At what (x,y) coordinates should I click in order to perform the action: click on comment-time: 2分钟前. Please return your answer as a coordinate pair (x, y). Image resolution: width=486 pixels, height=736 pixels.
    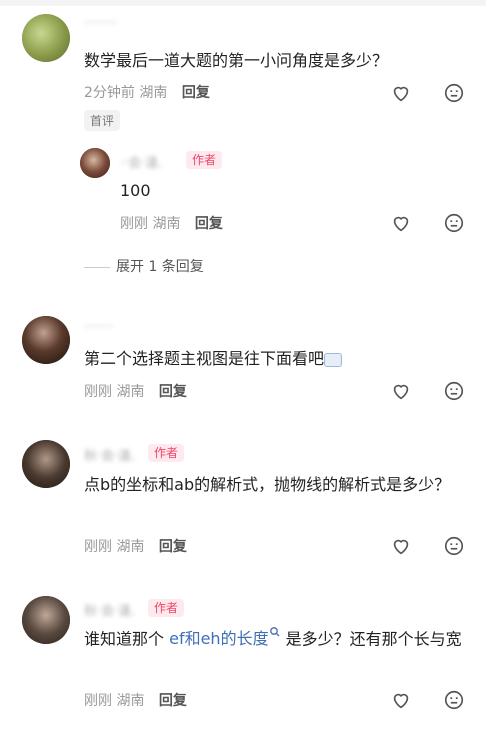
    Looking at the image, I should click on (109, 93).